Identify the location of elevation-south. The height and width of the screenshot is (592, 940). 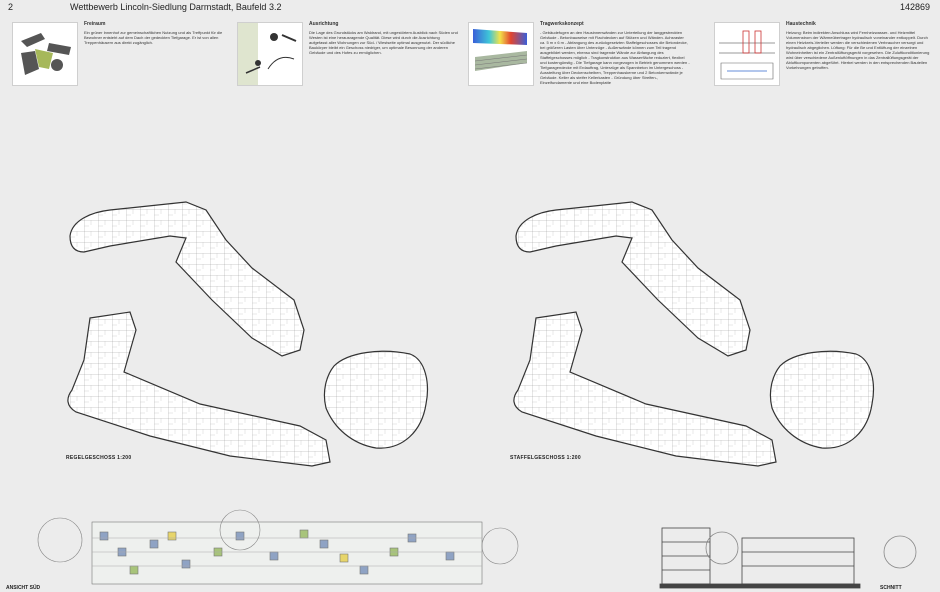
(278, 547).